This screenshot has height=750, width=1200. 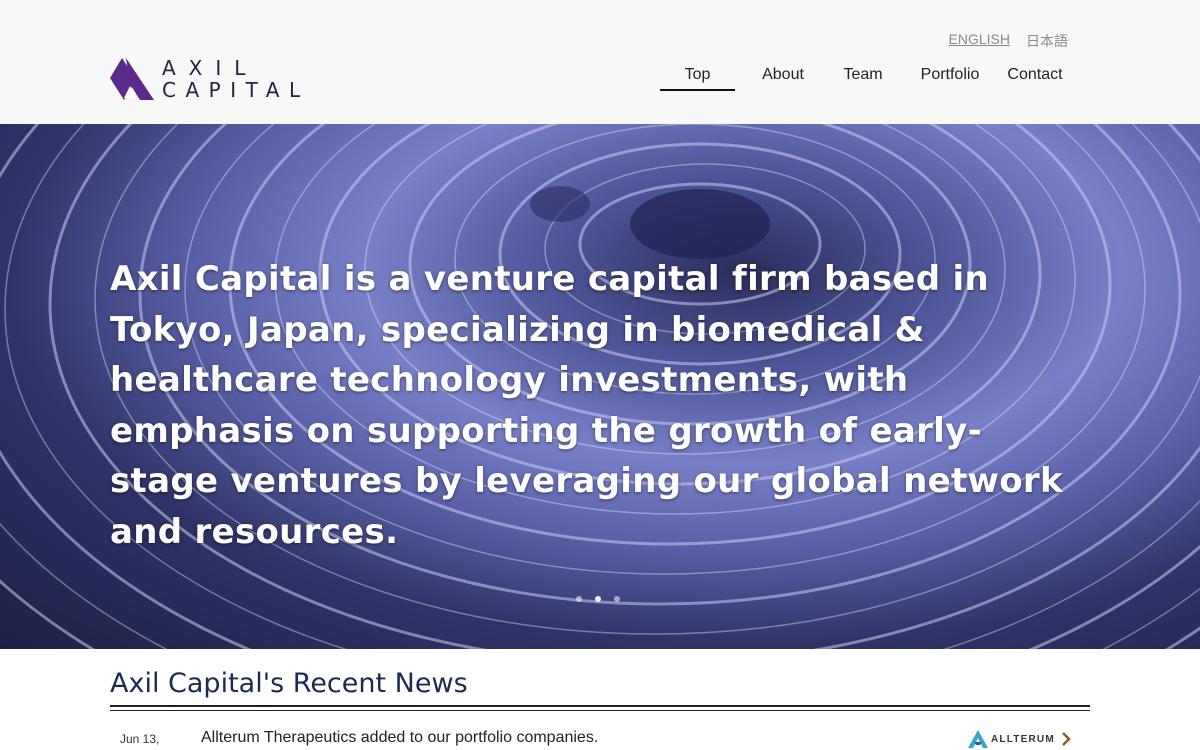 I want to click on nav-item-portfolio: Portfolio, so click(x=950, y=78).